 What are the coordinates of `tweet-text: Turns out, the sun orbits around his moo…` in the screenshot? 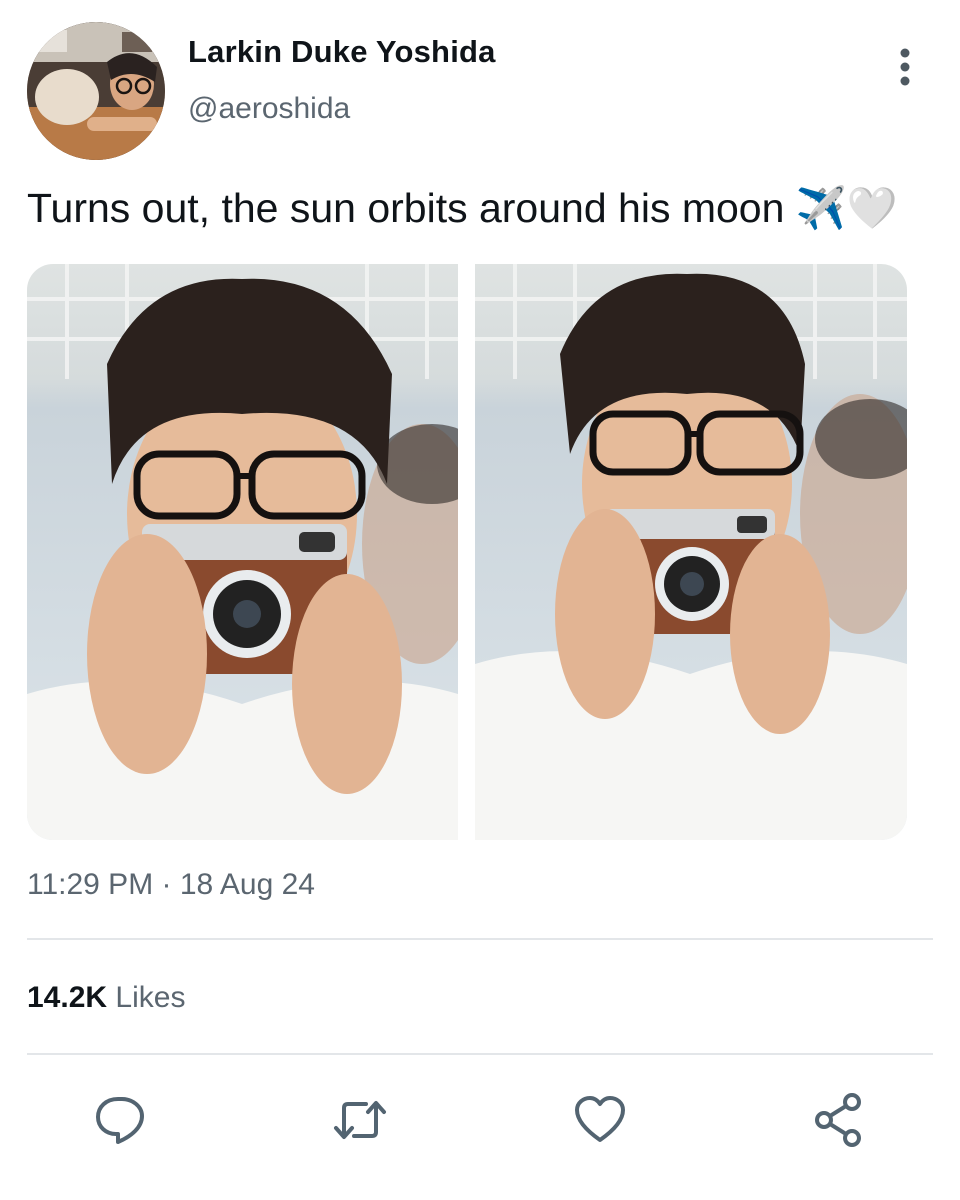 It's located at (462, 208).